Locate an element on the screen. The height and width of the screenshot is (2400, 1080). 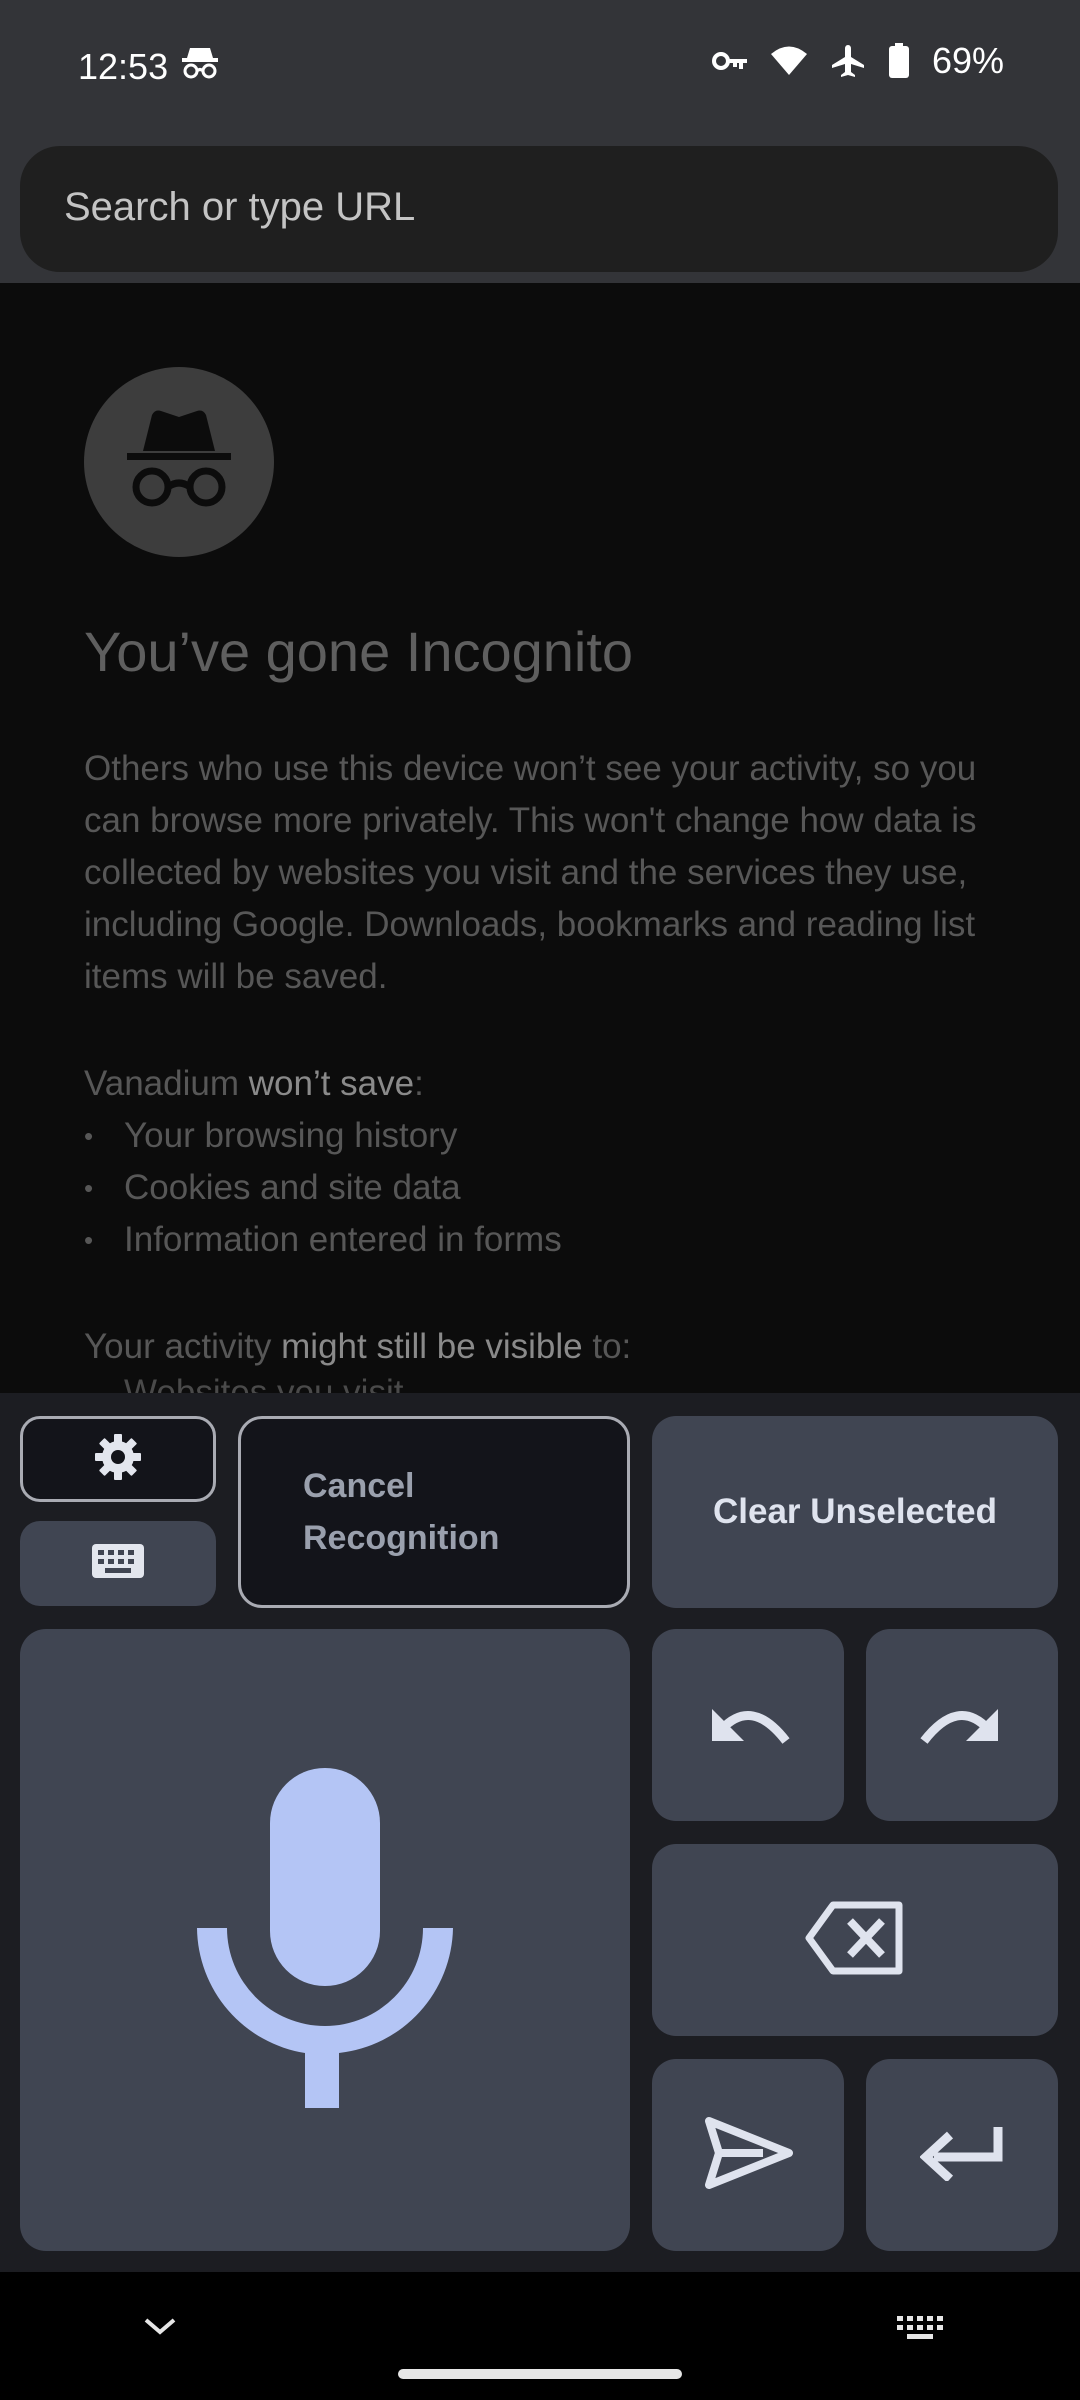
status-icons: 69% is located at coordinates (857, 61).